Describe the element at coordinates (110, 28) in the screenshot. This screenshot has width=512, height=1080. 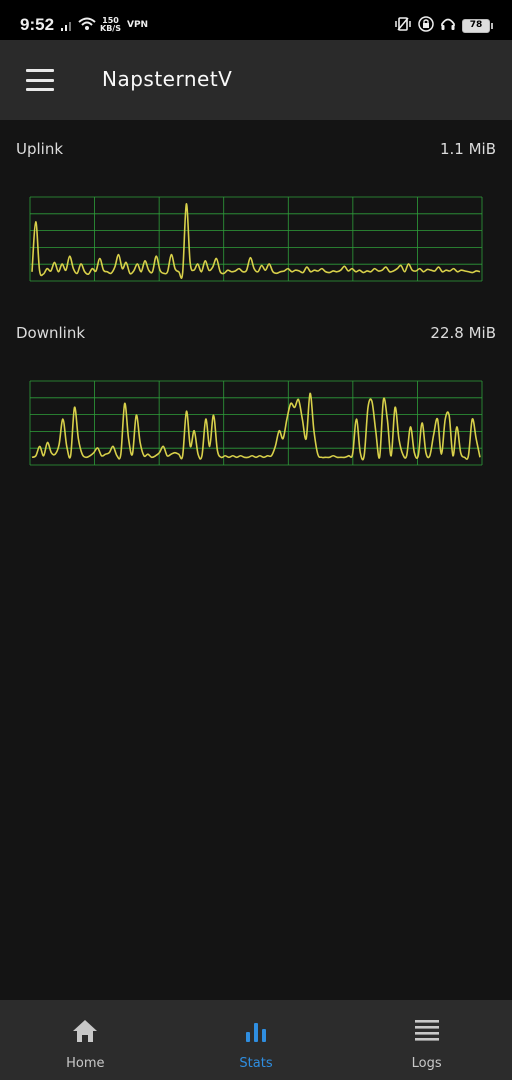
I see `net-speed-unit: KB/S` at that location.